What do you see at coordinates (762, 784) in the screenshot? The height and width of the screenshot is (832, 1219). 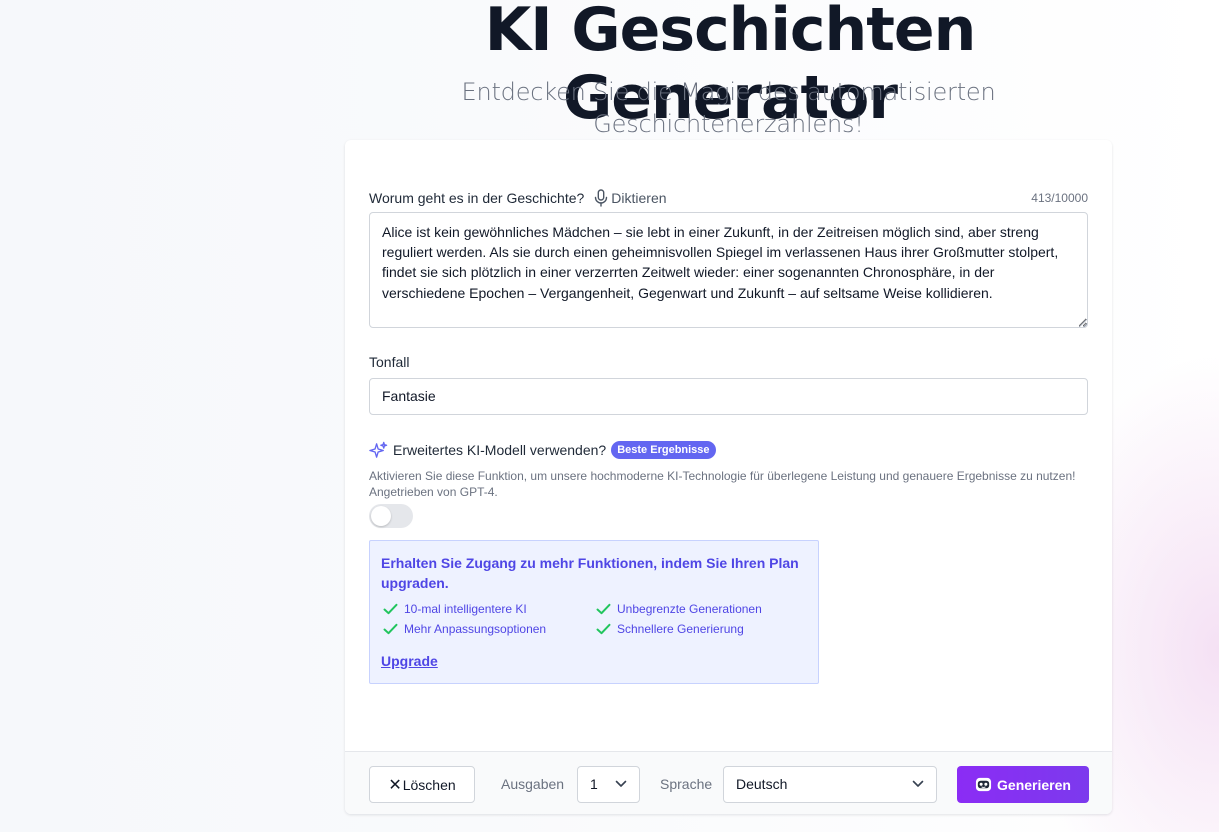 I see `language-value: Deutsch` at bounding box center [762, 784].